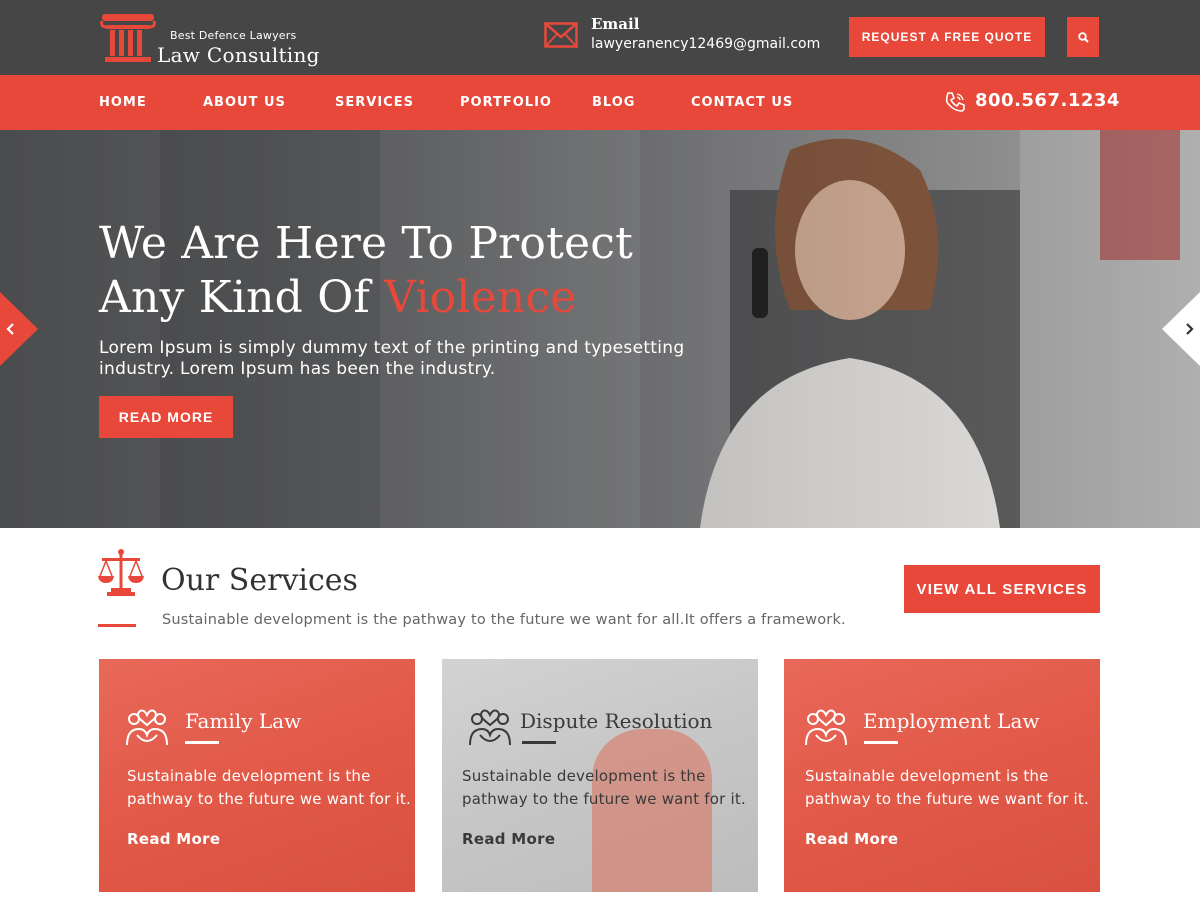 The width and height of the screenshot is (1200, 900). Describe the element at coordinates (480, 297) in the screenshot. I see `hero-title-accent: Violence` at that location.